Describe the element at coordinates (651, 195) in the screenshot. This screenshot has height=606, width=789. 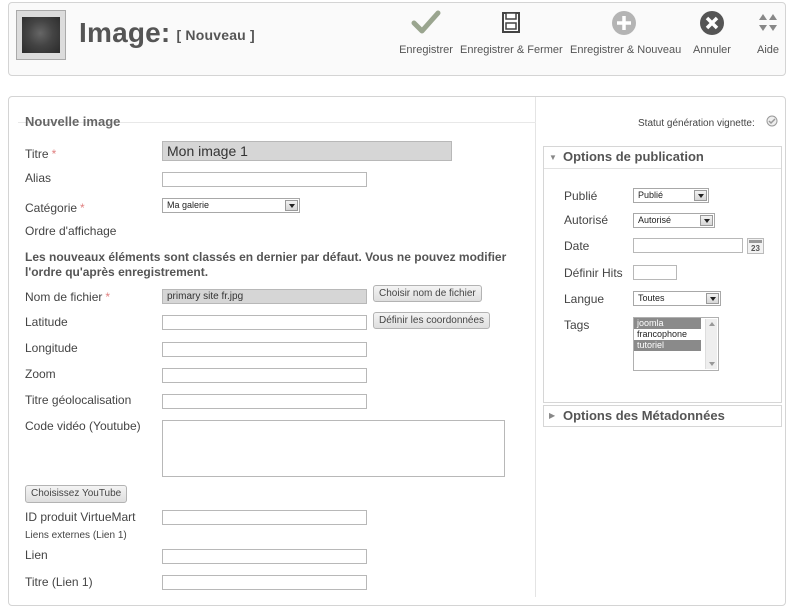
I see `published-select-value: Publié` at that location.